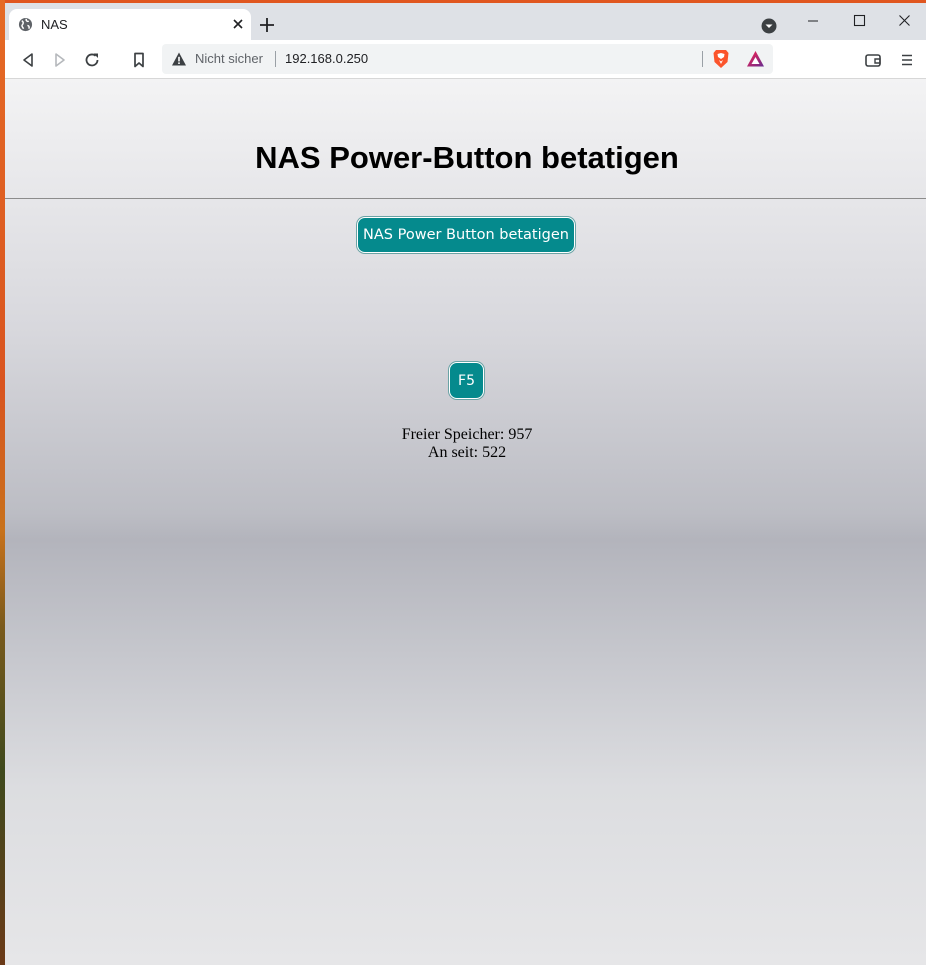 The image size is (926, 965). Describe the element at coordinates (60, 60) in the screenshot. I see `forward-icon` at that location.